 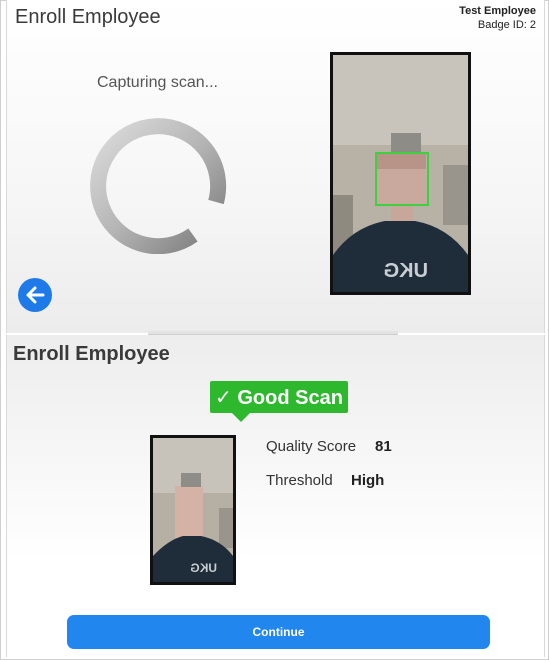 What do you see at coordinates (299, 480) in the screenshot?
I see `threshold-label: Threshold` at bounding box center [299, 480].